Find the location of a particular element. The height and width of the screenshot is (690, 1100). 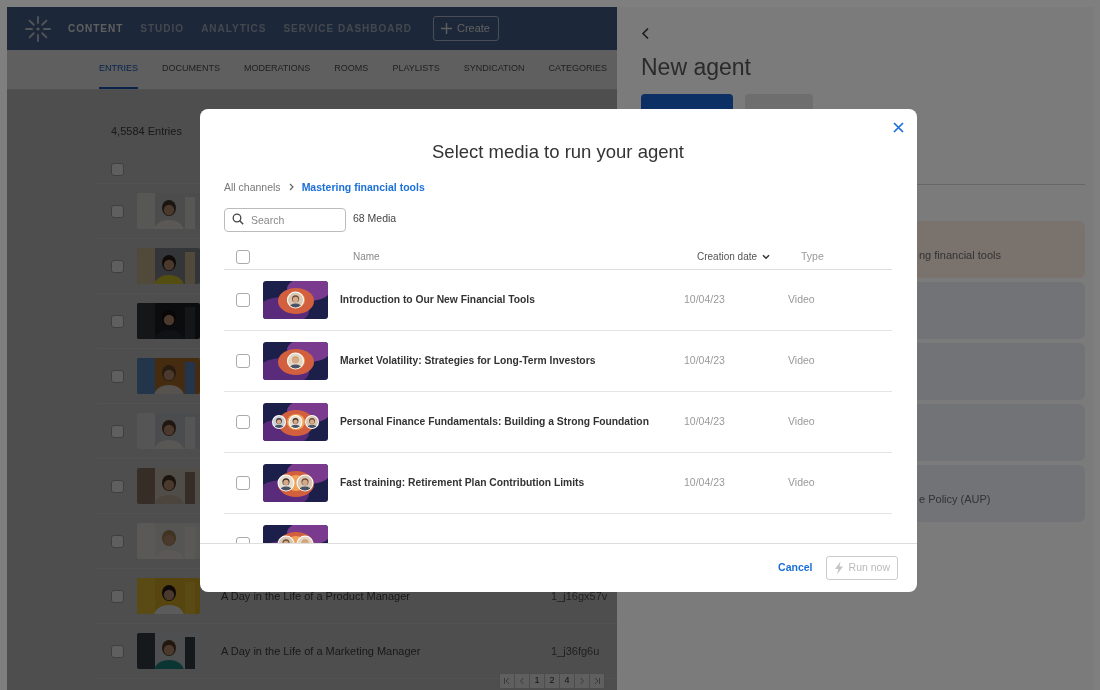

plus-icon is located at coordinates (446, 28).